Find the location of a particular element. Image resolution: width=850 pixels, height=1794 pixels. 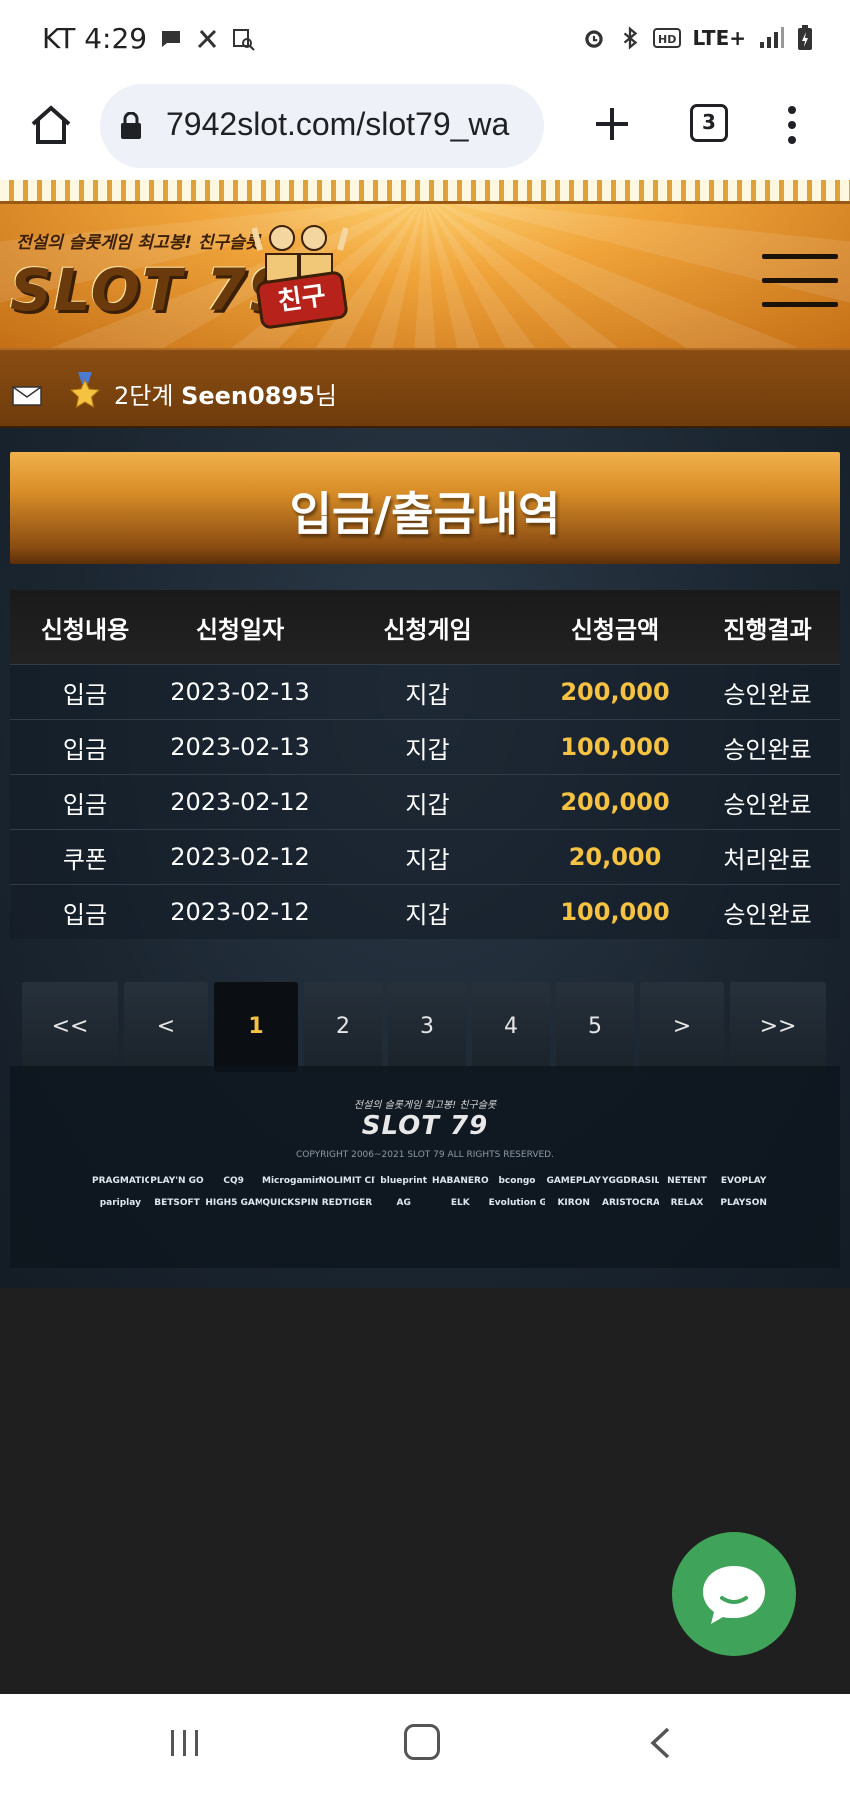

logo-wordmark: SLOT 79 is located at coordinates (150, 290).